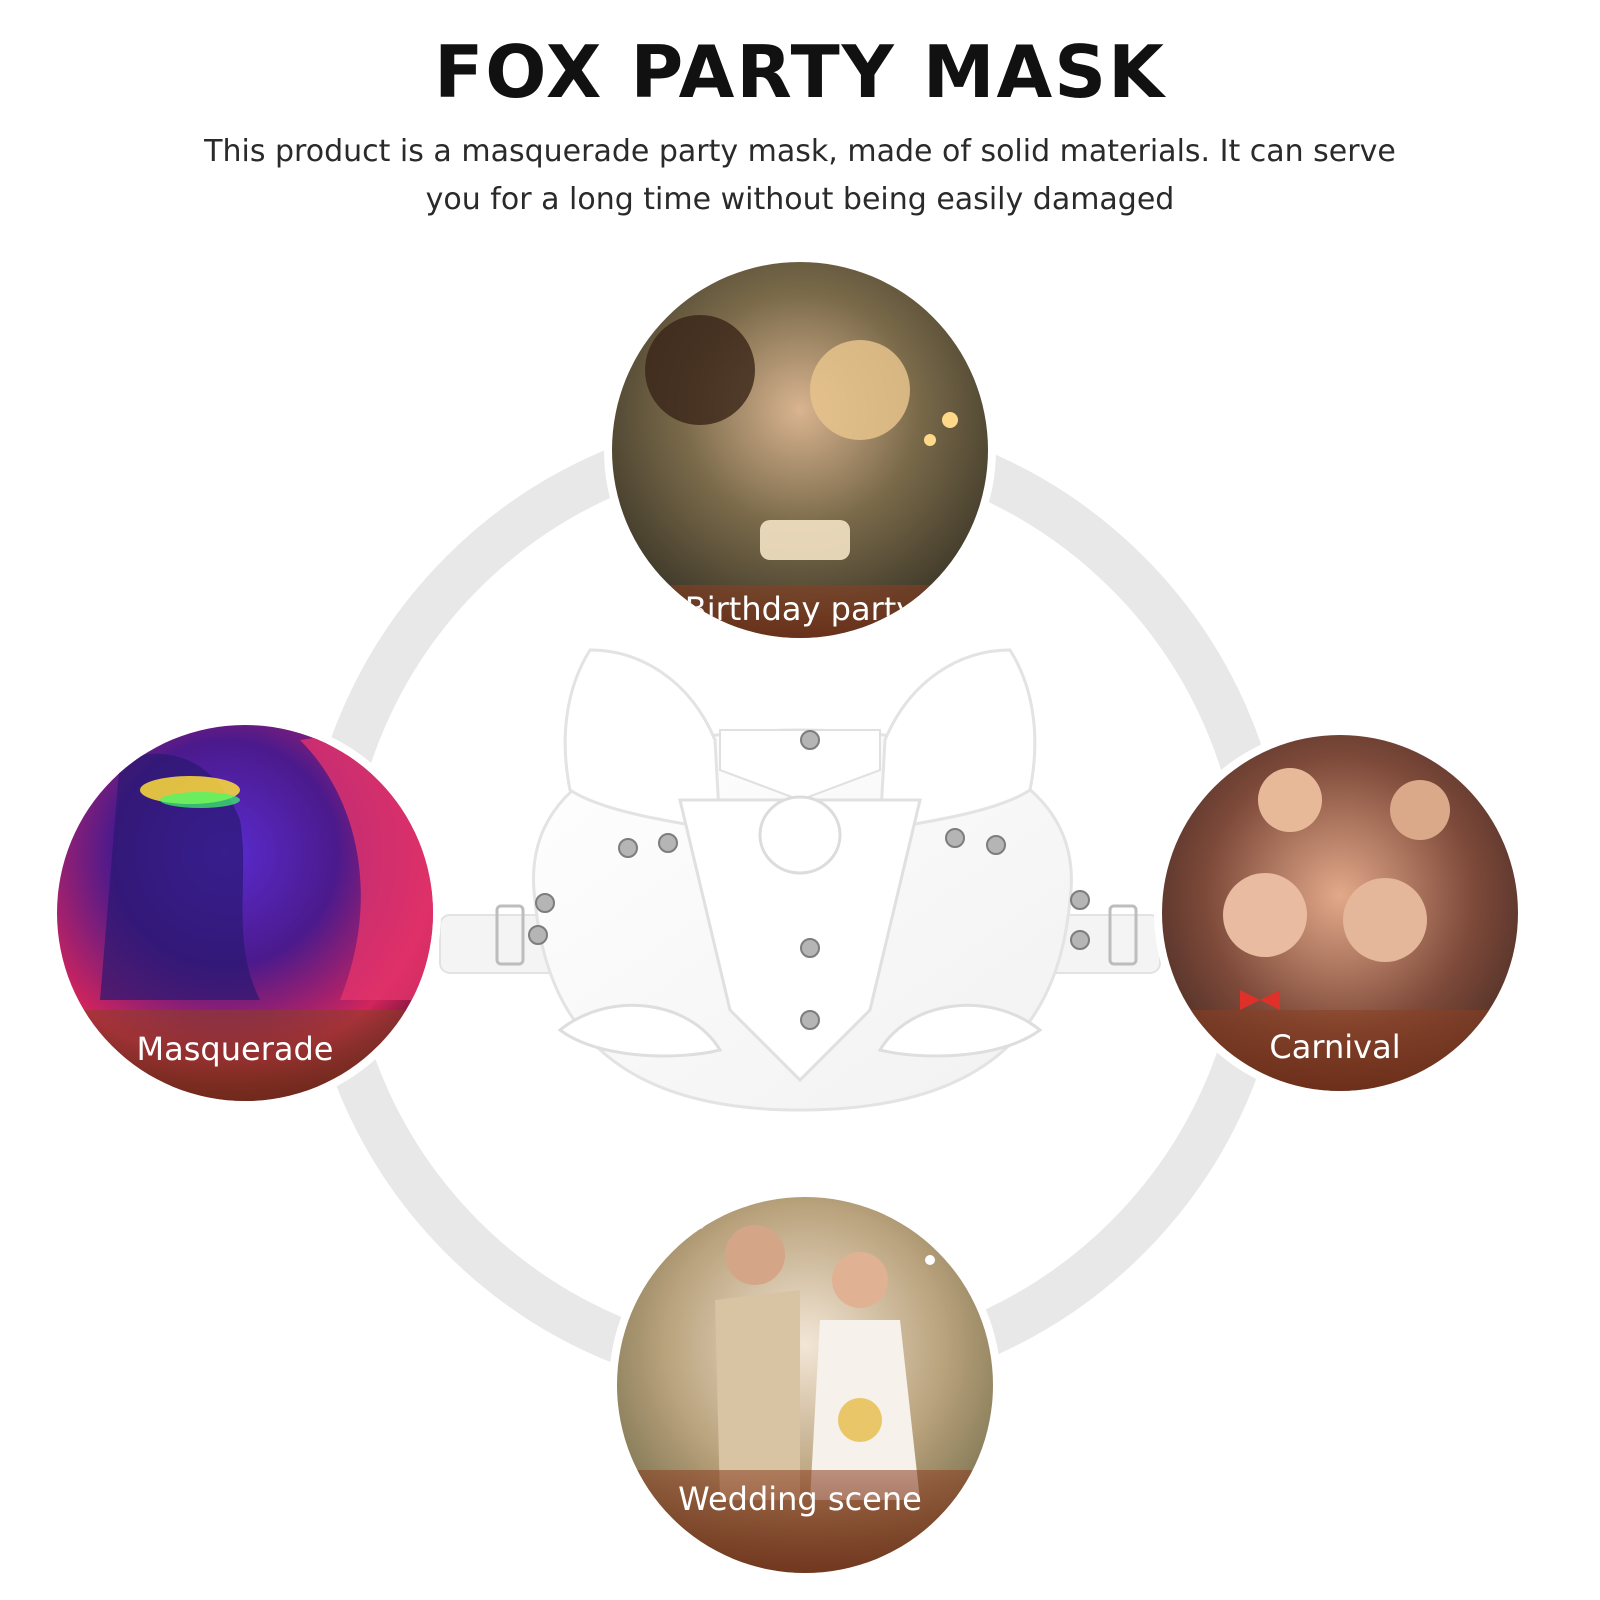  Describe the element at coordinates (1334, 1047) in the screenshot. I see `occasion-label-carnival: Carnival` at that location.